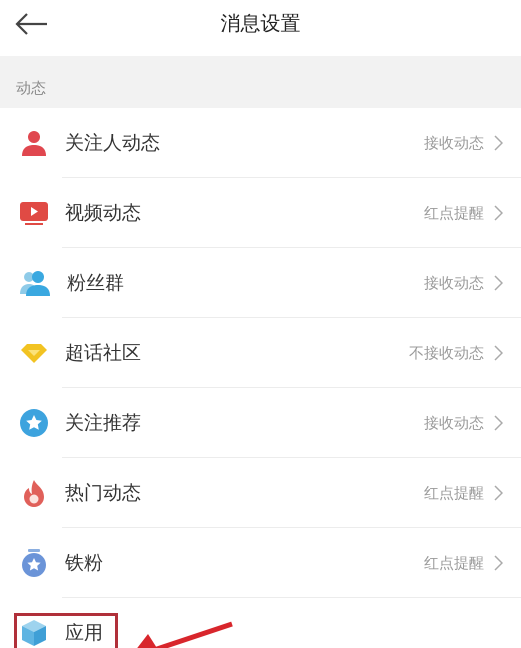 The width and height of the screenshot is (521, 648). What do you see at coordinates (446, 353) in the screenshot?
I see `row-value: 不接收动态` at bounding box center [446, 353].